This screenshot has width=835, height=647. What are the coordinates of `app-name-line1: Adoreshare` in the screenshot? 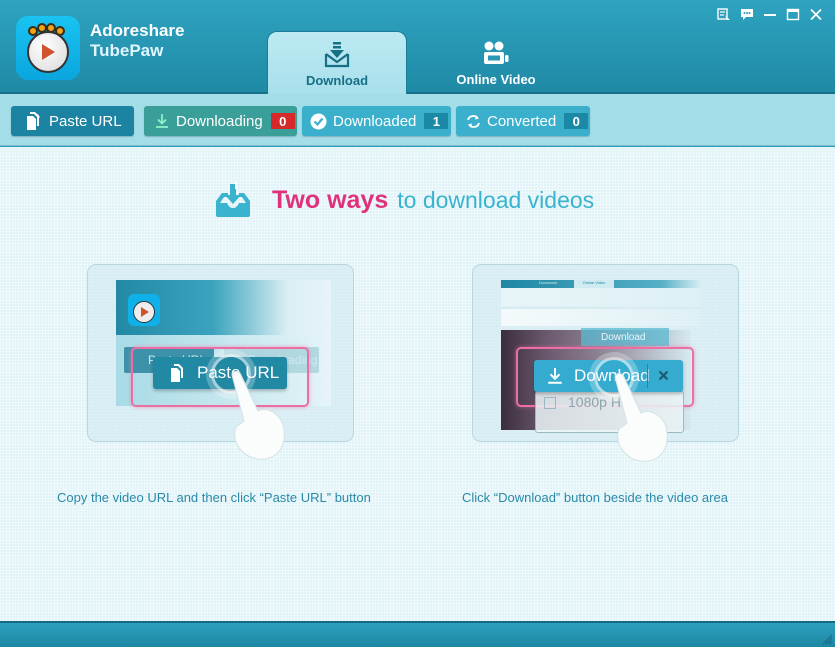 It's located at (137, 30).